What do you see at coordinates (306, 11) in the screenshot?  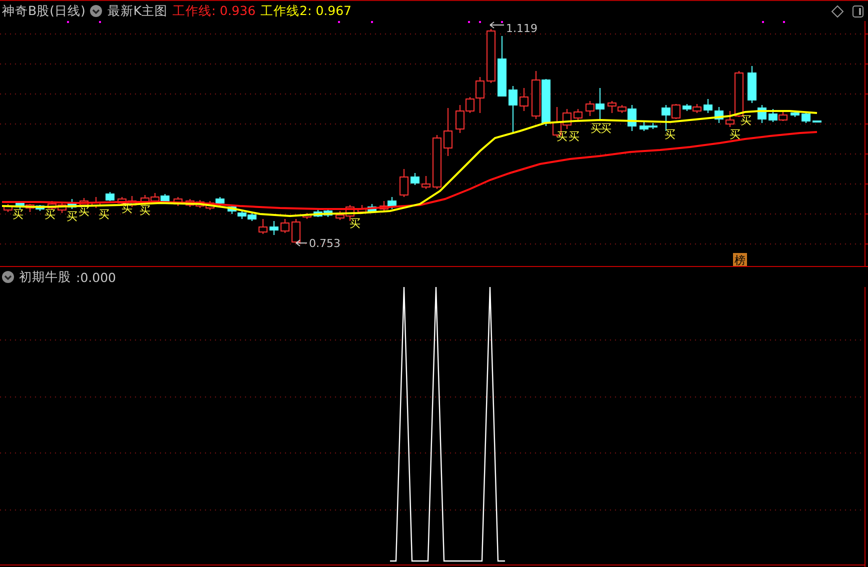 I see `line-value: 工作线2: 0.967` at bounding box center [306, 11].